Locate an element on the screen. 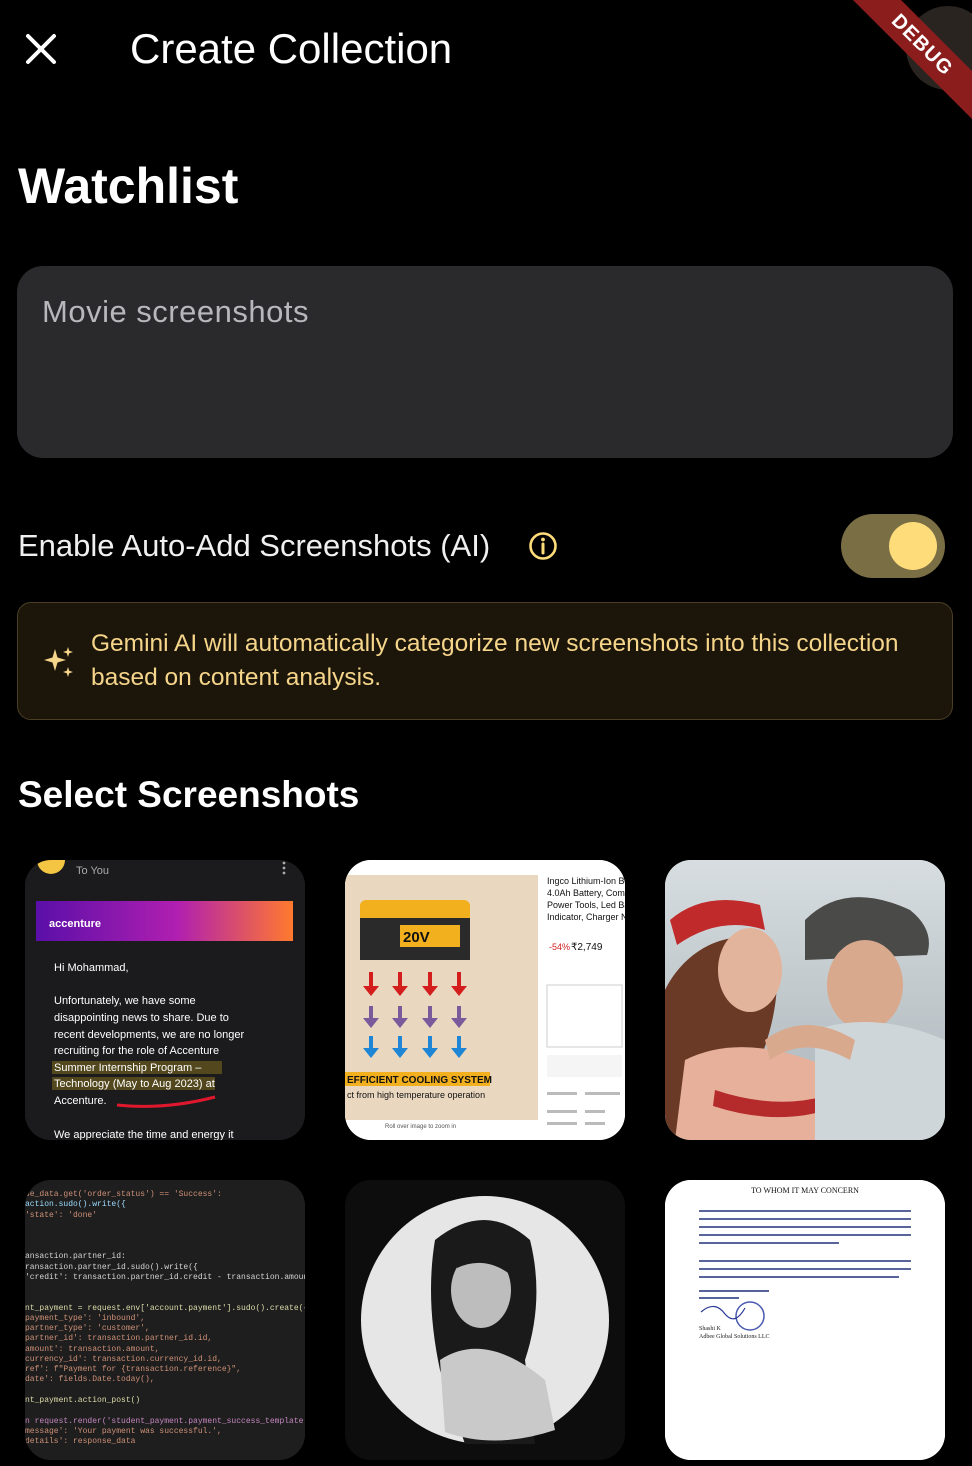 The image size is (972, 1466). email-header: To You is located at coordinates (92, 871).